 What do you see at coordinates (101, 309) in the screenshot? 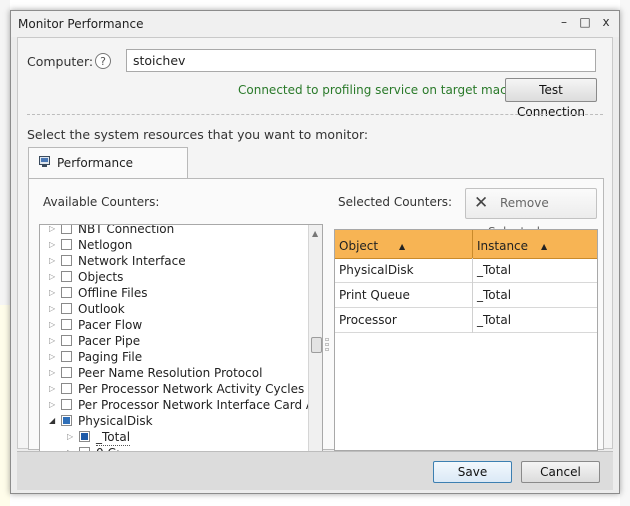
I see `tree-item-label: Outlook` at bounding box center [101, 309].